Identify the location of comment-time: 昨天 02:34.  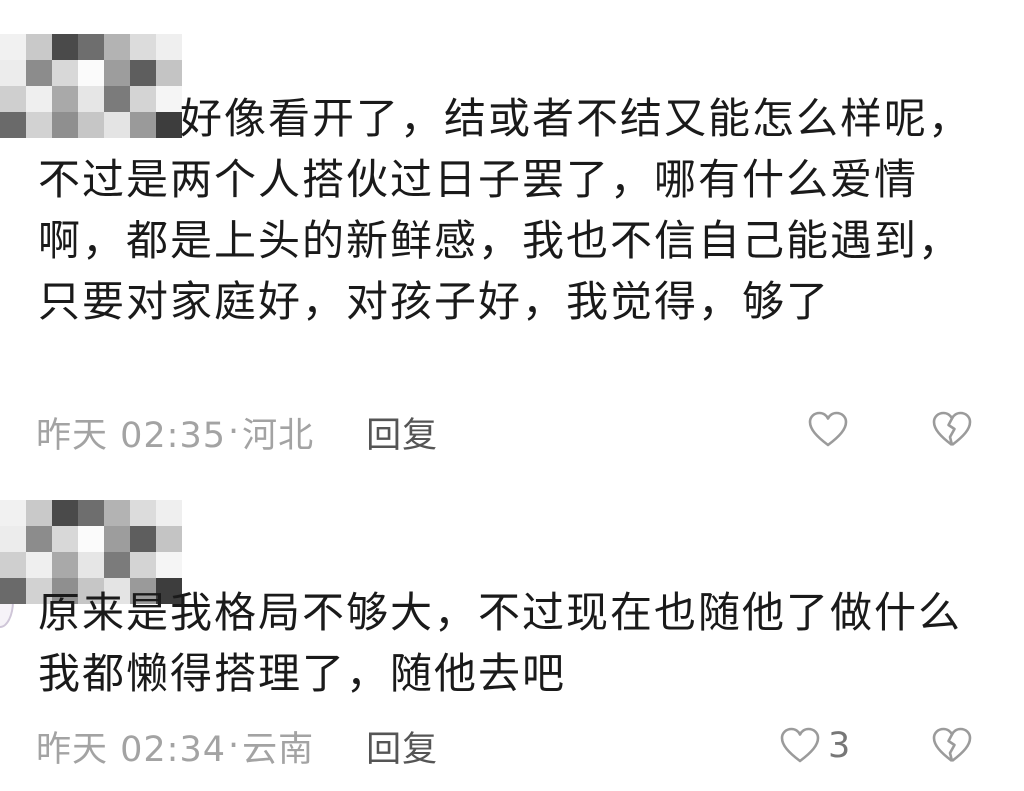
(131, 749).